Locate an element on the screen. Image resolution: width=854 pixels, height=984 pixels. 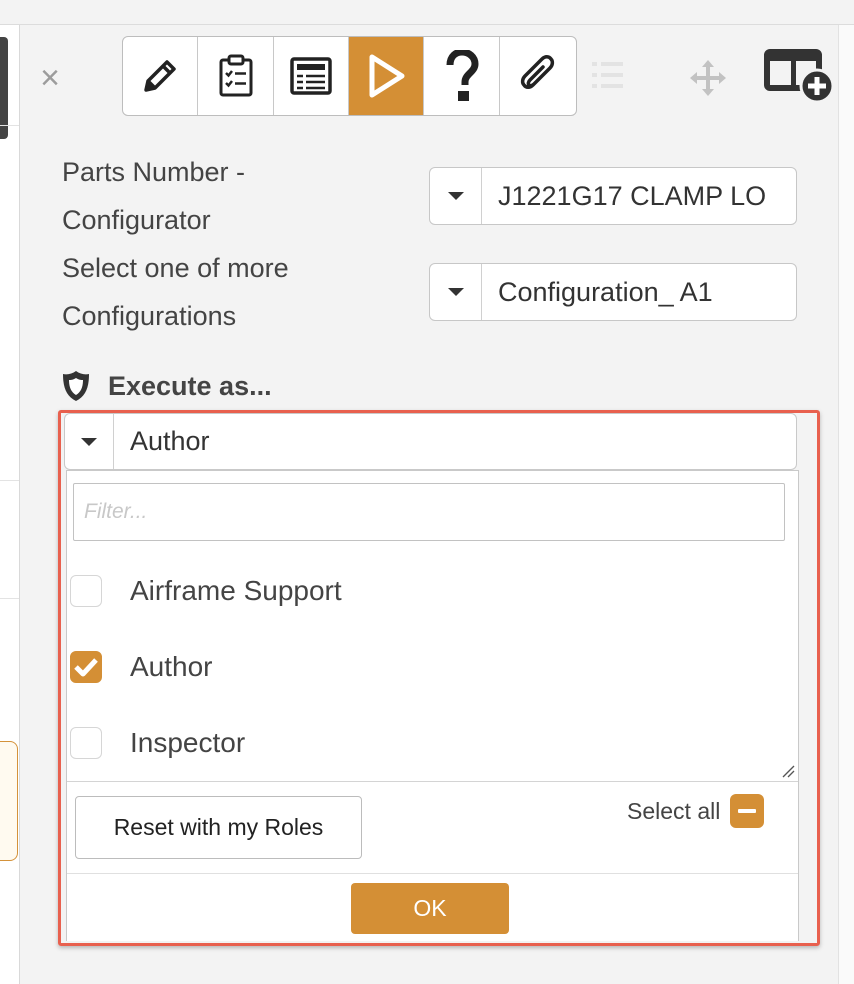
checkmark-icon is located at coordinates (86, 667).